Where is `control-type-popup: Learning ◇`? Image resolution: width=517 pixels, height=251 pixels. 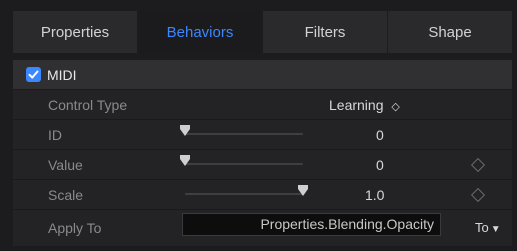 control-type-popup: Learning ◇ is located at coordinates (364, 105).